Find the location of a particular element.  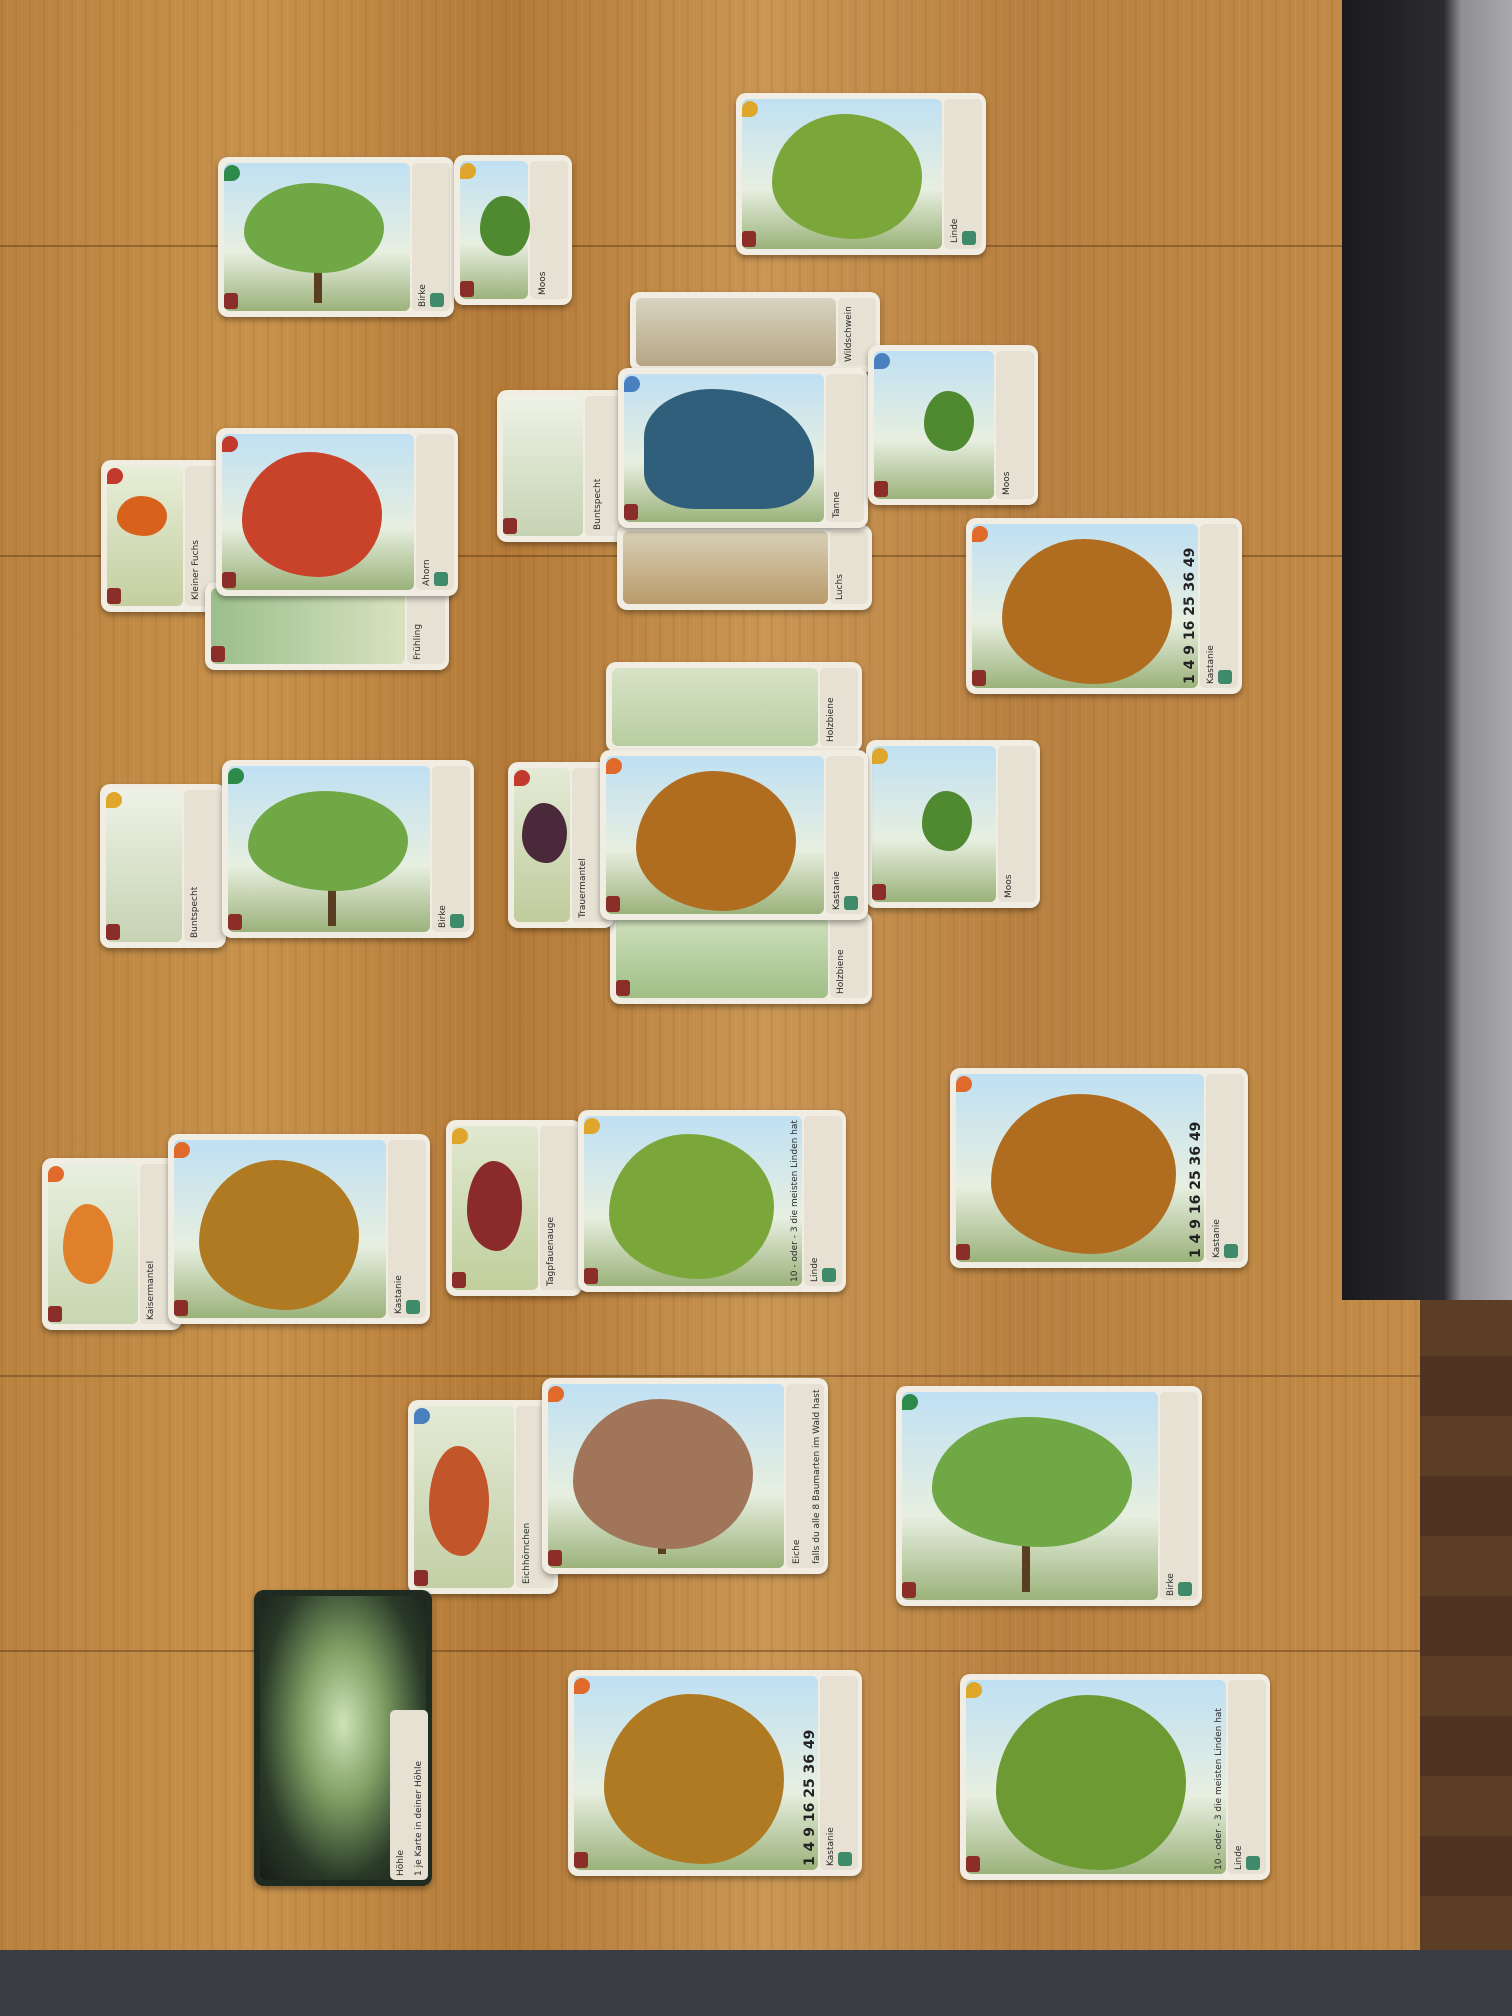

card-holzbiene-top: Holzbiene is located at coordinates (734, 707).